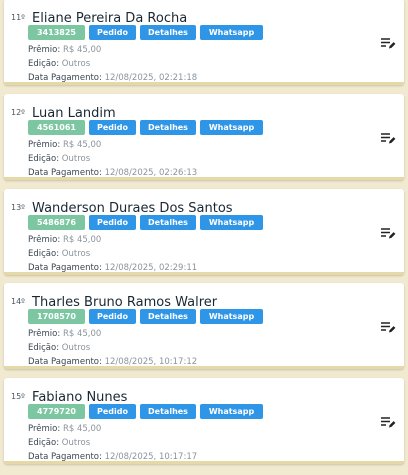  I want to click on action-row: 4779720 Pedido Detalhes Whatsapp, so click(145, 411).